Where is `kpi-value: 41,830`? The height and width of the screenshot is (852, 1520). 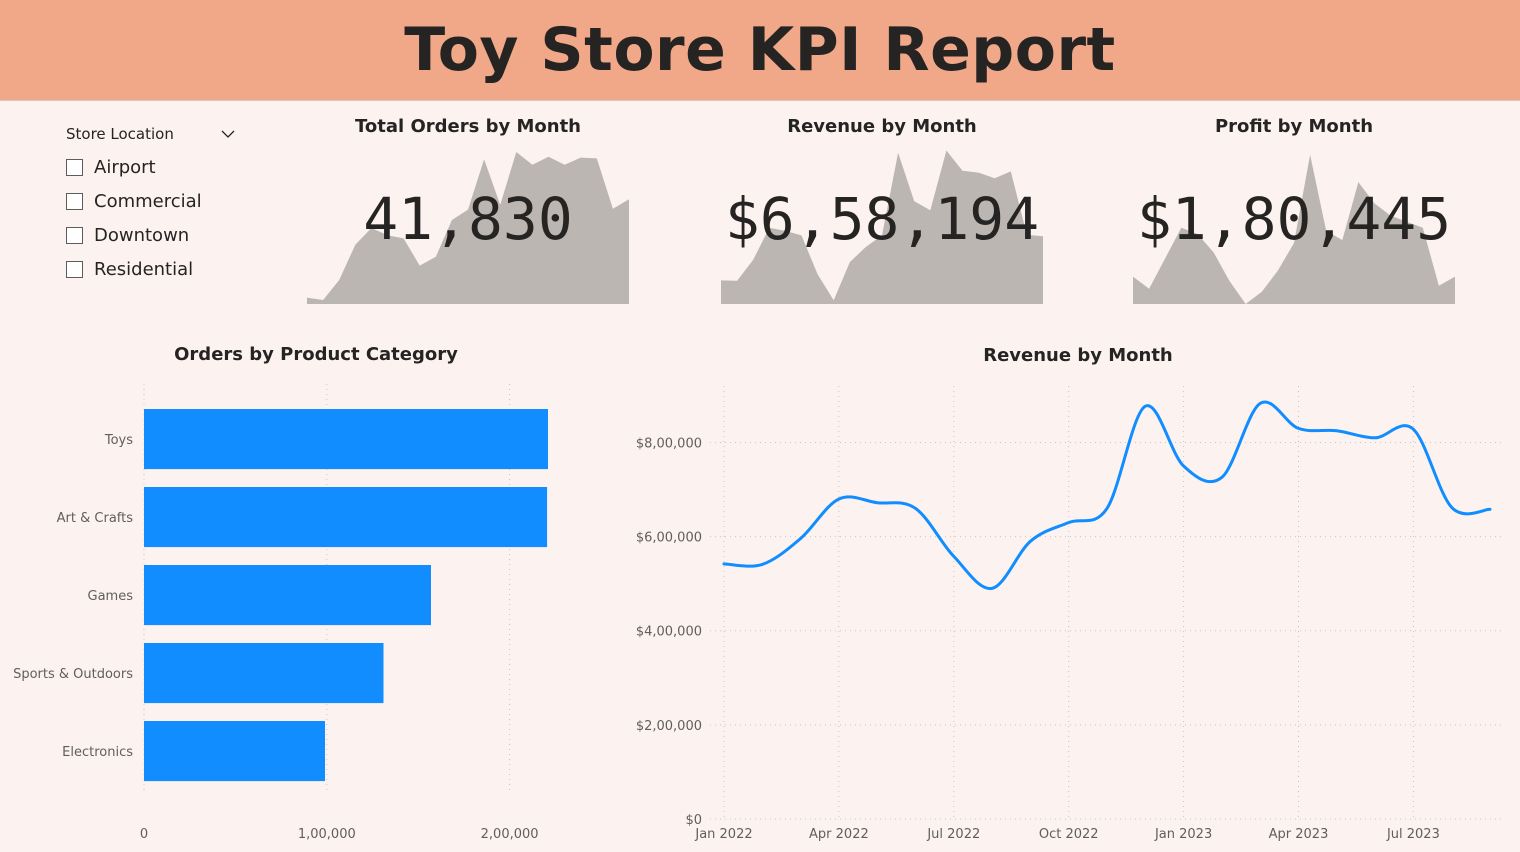 kpi-value: 41,830 is located at coordinates (468, 219).